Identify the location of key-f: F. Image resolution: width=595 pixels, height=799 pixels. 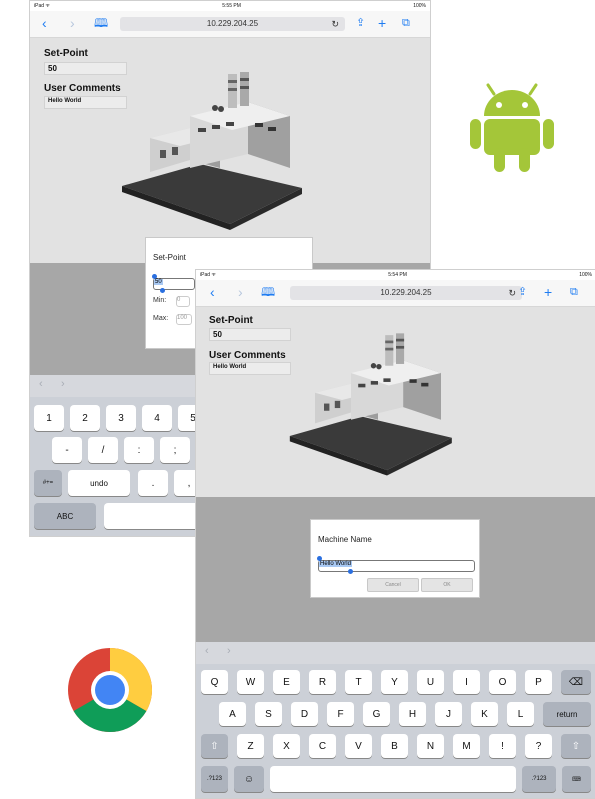
(340, 714).